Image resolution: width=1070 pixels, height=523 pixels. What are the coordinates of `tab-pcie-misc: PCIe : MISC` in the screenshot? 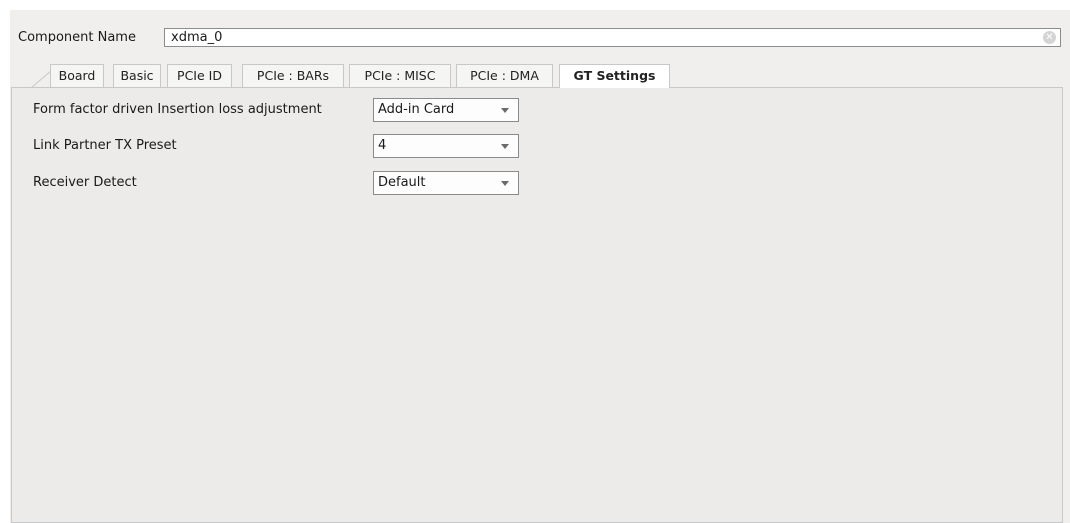 It's located at (400, 75).